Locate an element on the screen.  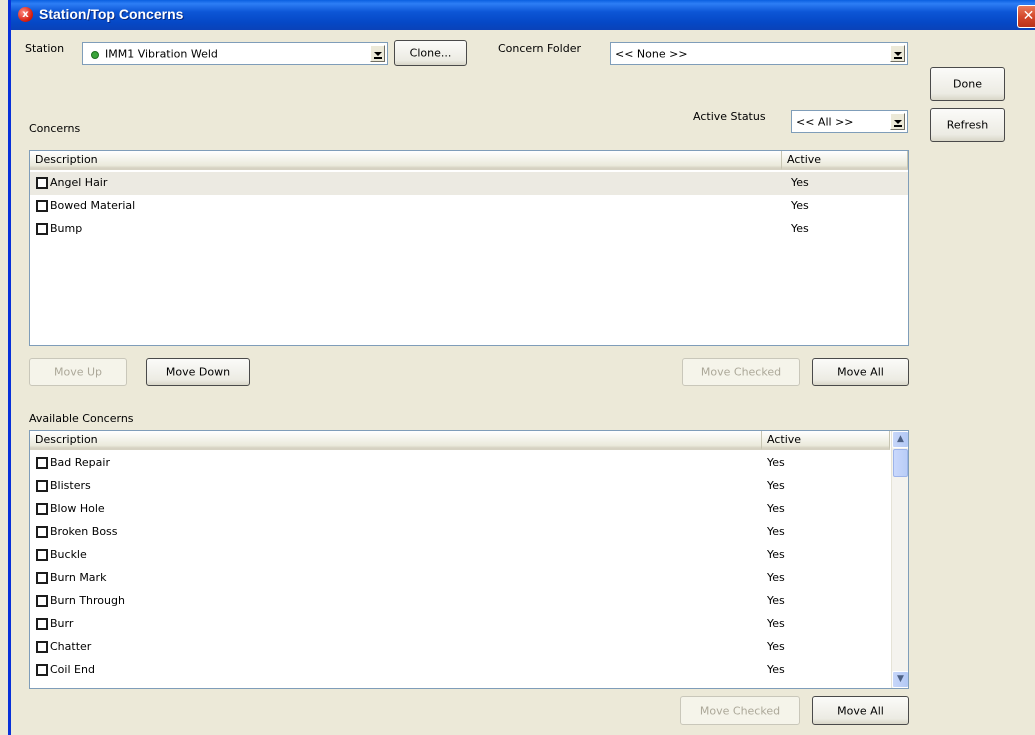
list-item: Blow Hole Yes is located at coordinates (469, 509).